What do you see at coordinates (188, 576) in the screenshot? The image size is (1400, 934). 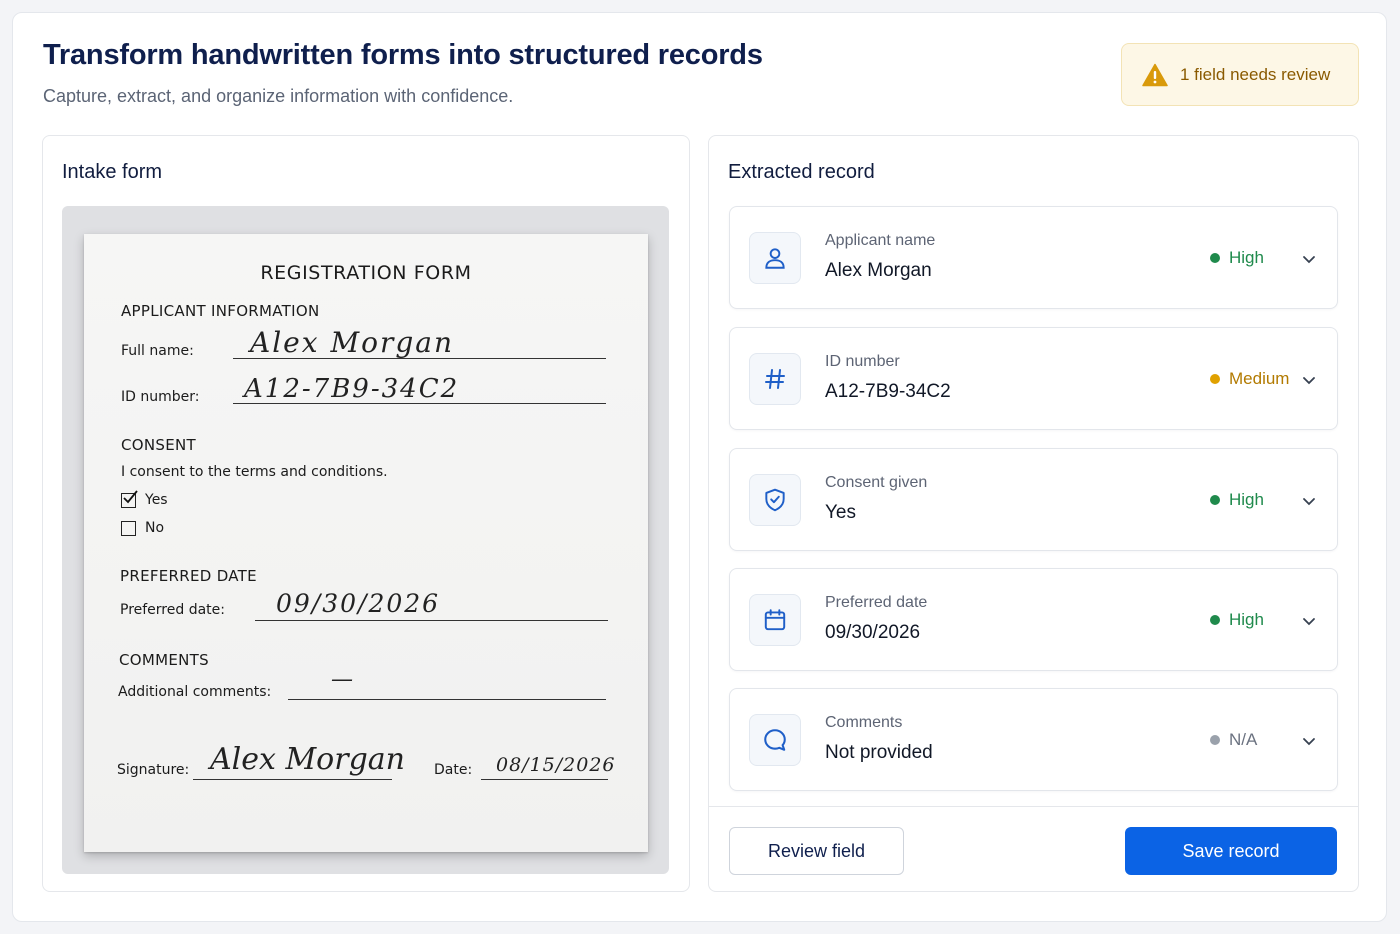 I see `section-date: PREFERRED DATE` at bounding box center [188, 576].